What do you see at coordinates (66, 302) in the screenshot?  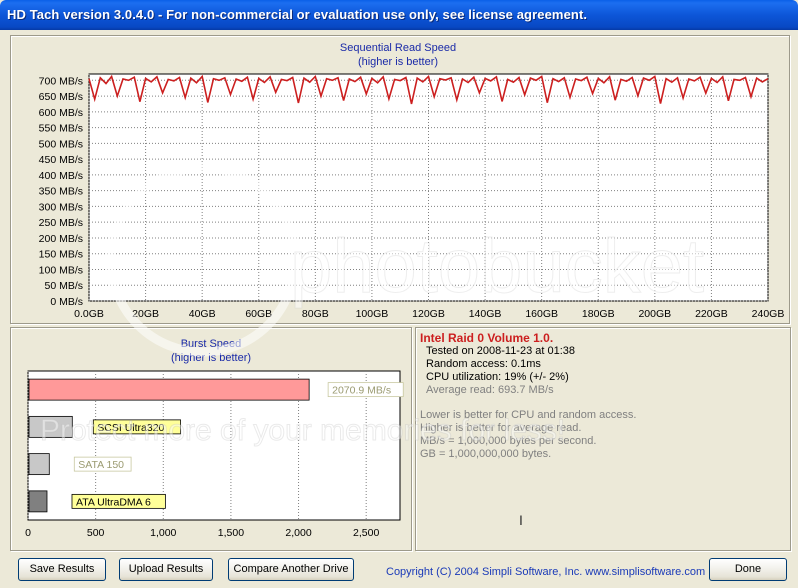 I see `seq-y-tick-label: 0 MB/s` at bounding box center [66, 302].